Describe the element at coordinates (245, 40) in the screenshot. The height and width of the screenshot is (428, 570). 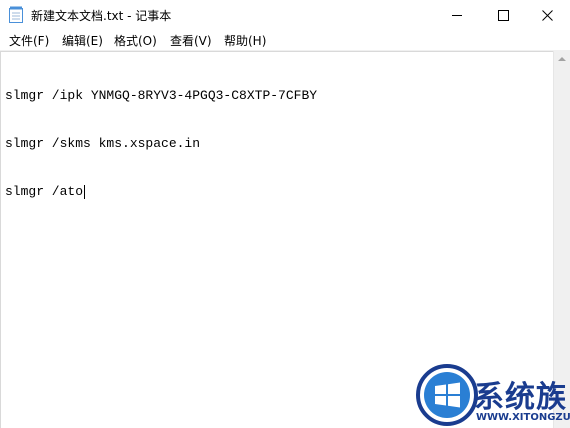
I see `menu-help: 帮助(H)` at that location.